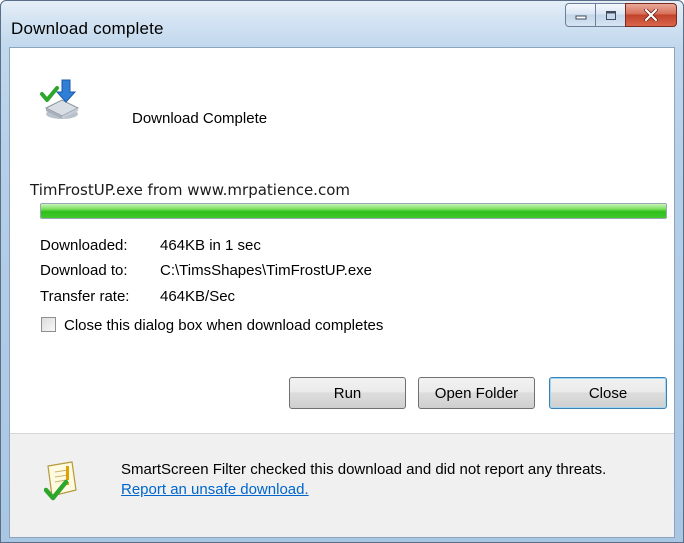 The height and width of the screenshot is (543, 684). Describe the element at coordinates (198, 296) in the screenshot. I see `transfer-rate-value: 464KB/Sec` at that location.